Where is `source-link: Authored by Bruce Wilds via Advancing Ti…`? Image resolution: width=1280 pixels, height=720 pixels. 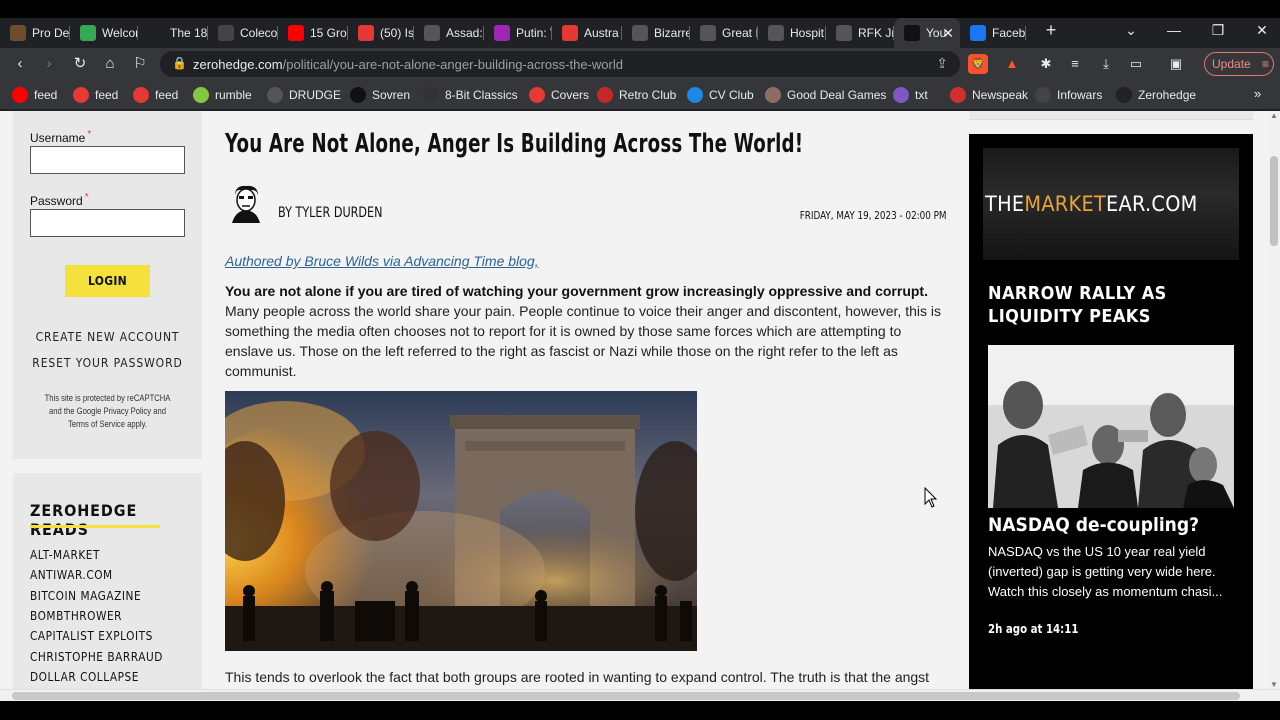
source-link: Authored by Bruce Wilds via Advancing Ti… is located at coordinates (382, 261).